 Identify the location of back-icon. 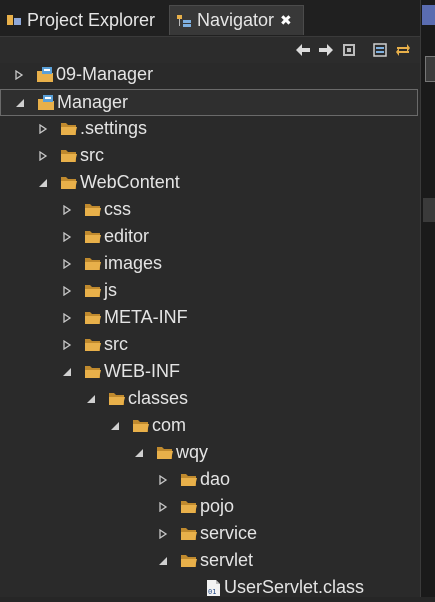
(303, 50).